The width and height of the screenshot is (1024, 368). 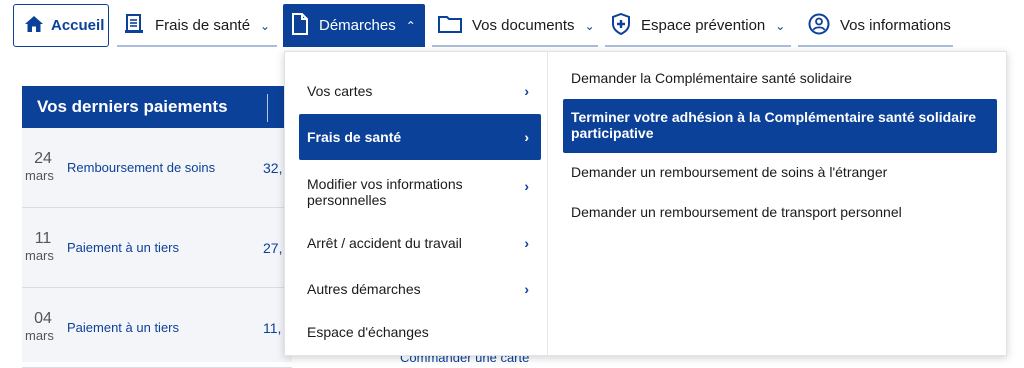 What do you see at coordinates (300, 25) in the screenshot?
I see `document-icon` at bounding box center [300, 25].